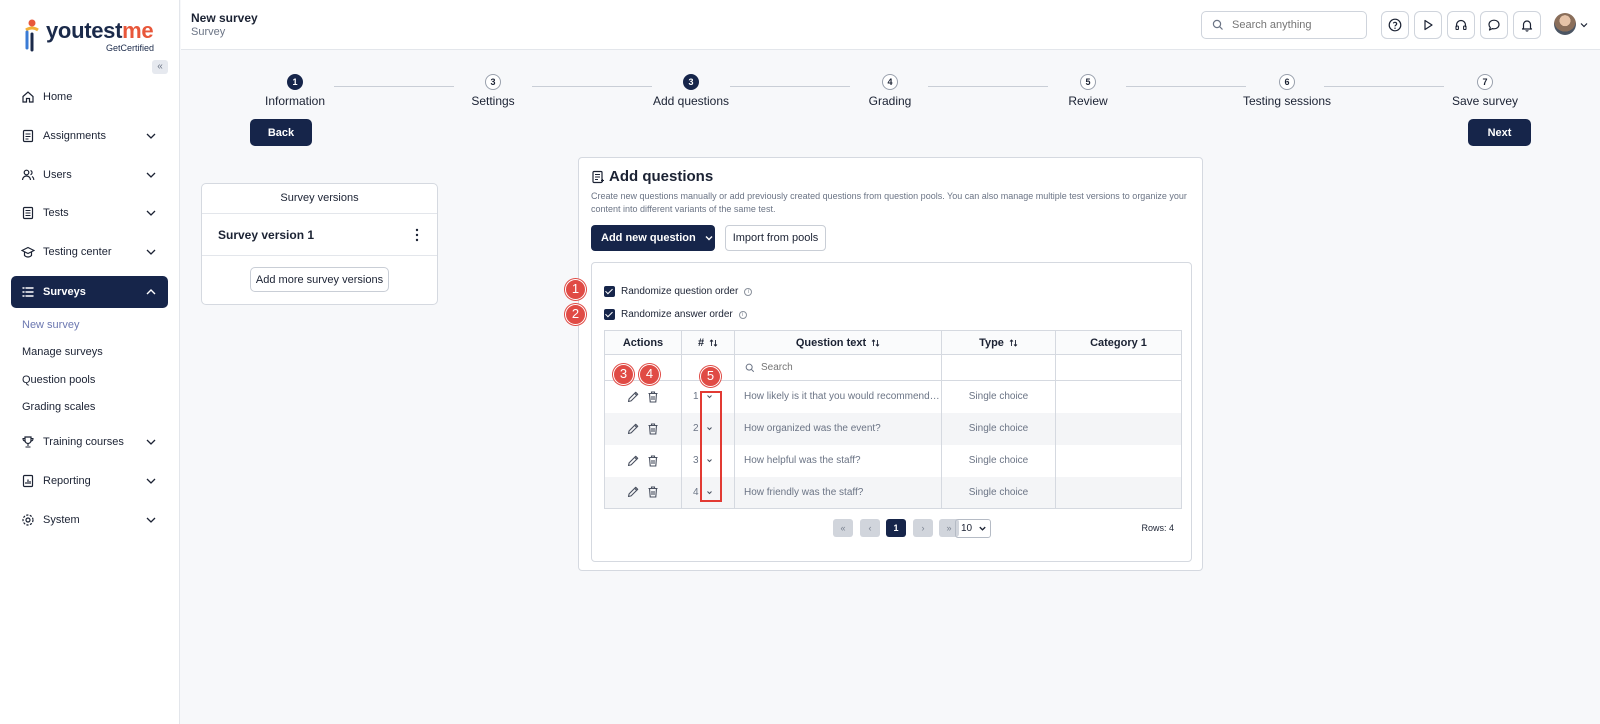 The image size is (1600, 724). Describe the element at coordinates (64, 292) in the screenshot. I see `sidebar-item-label: Surveys` at that location.